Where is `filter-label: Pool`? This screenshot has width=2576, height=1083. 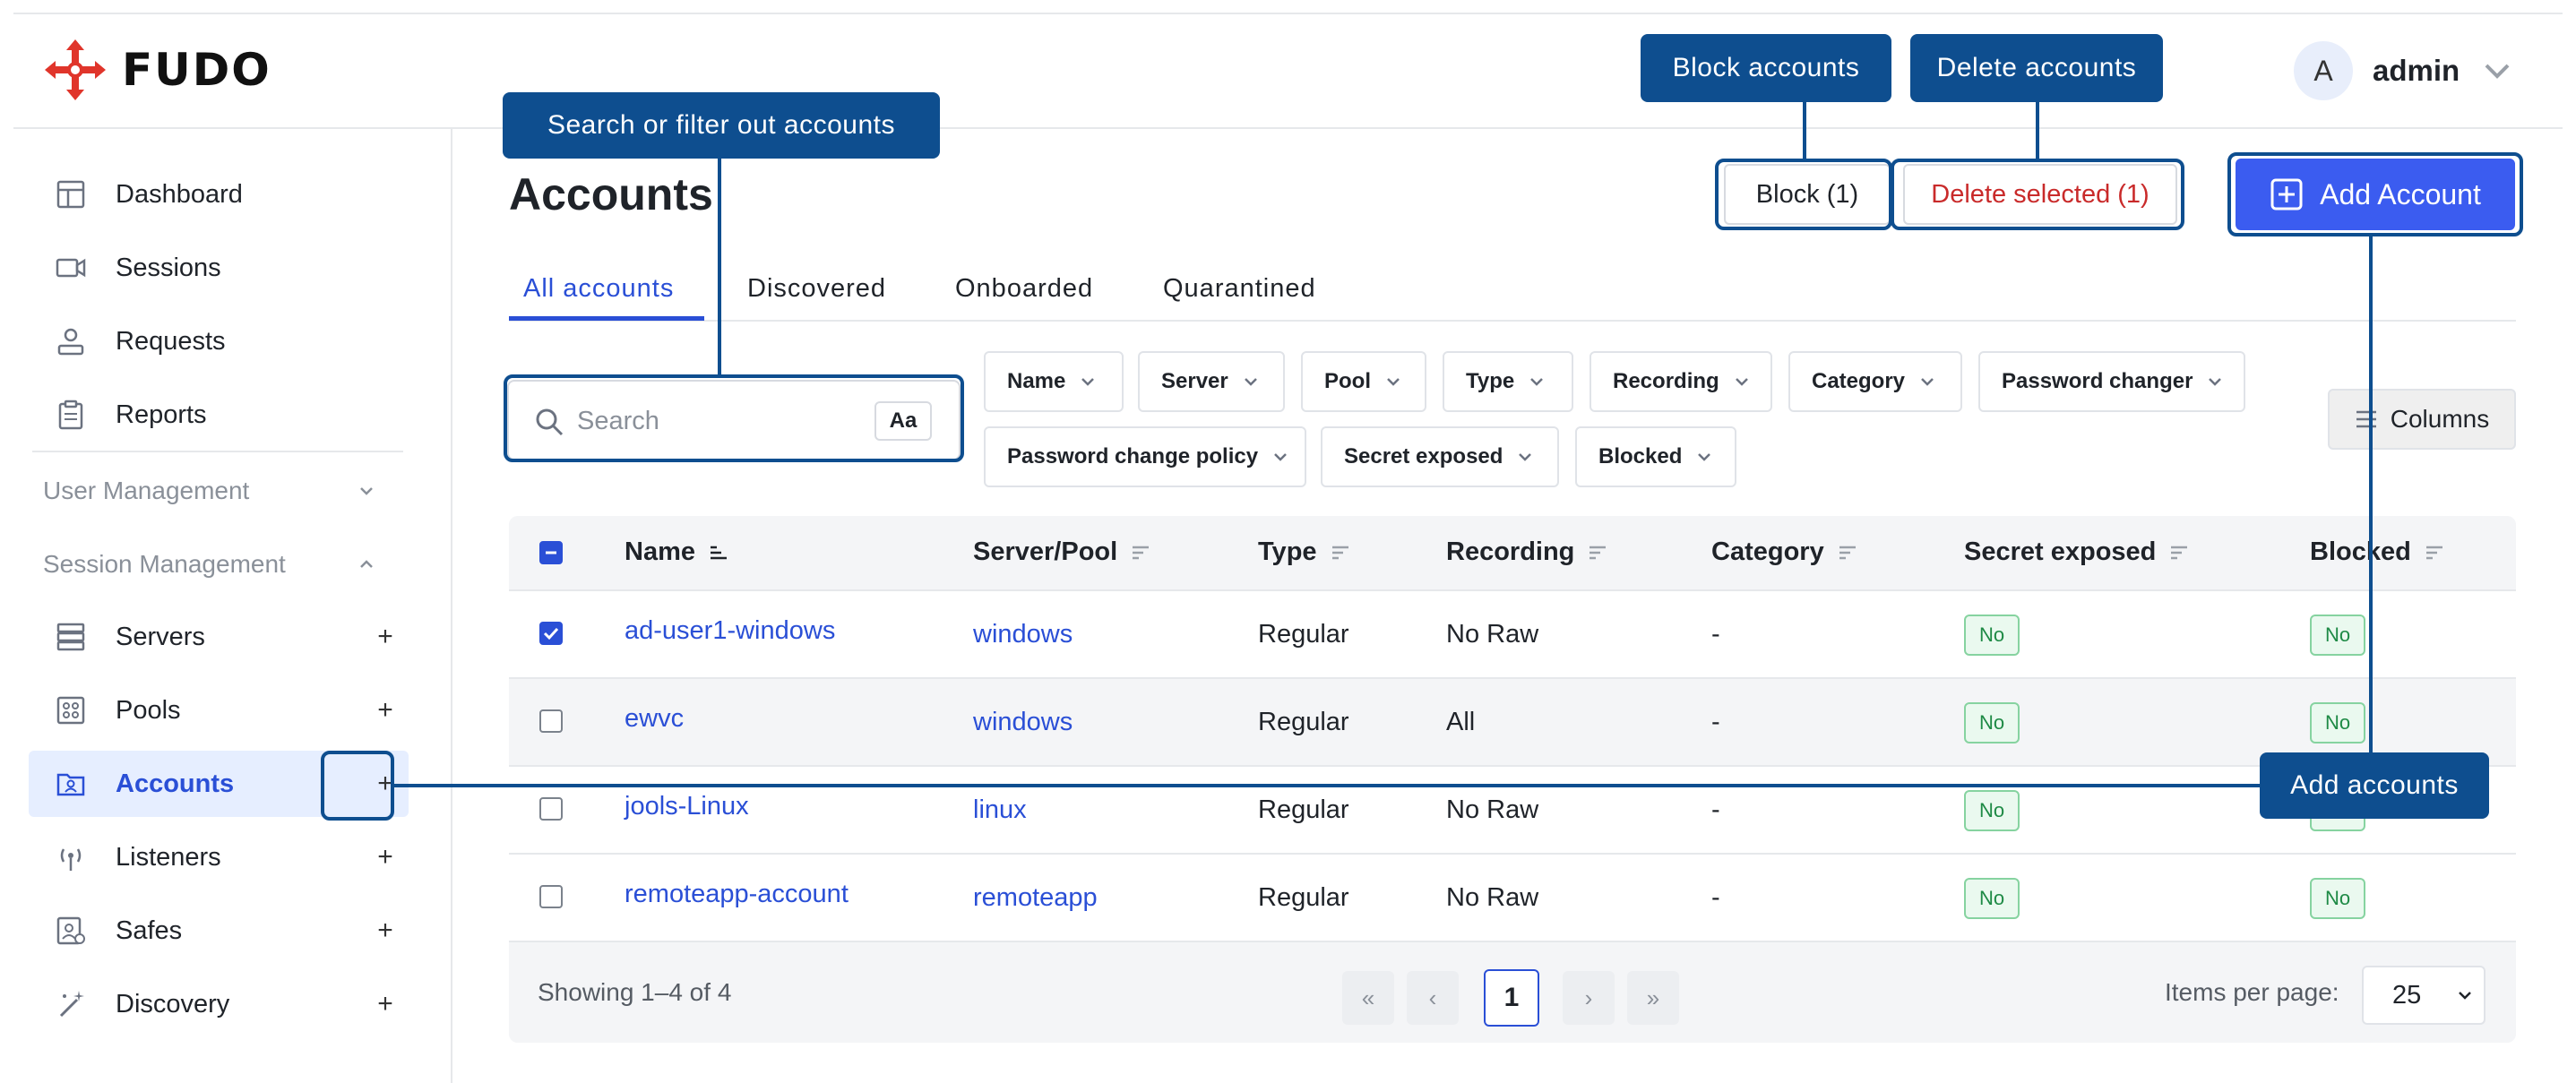
filter-label: Pool is located at coordinates (1347, 381).